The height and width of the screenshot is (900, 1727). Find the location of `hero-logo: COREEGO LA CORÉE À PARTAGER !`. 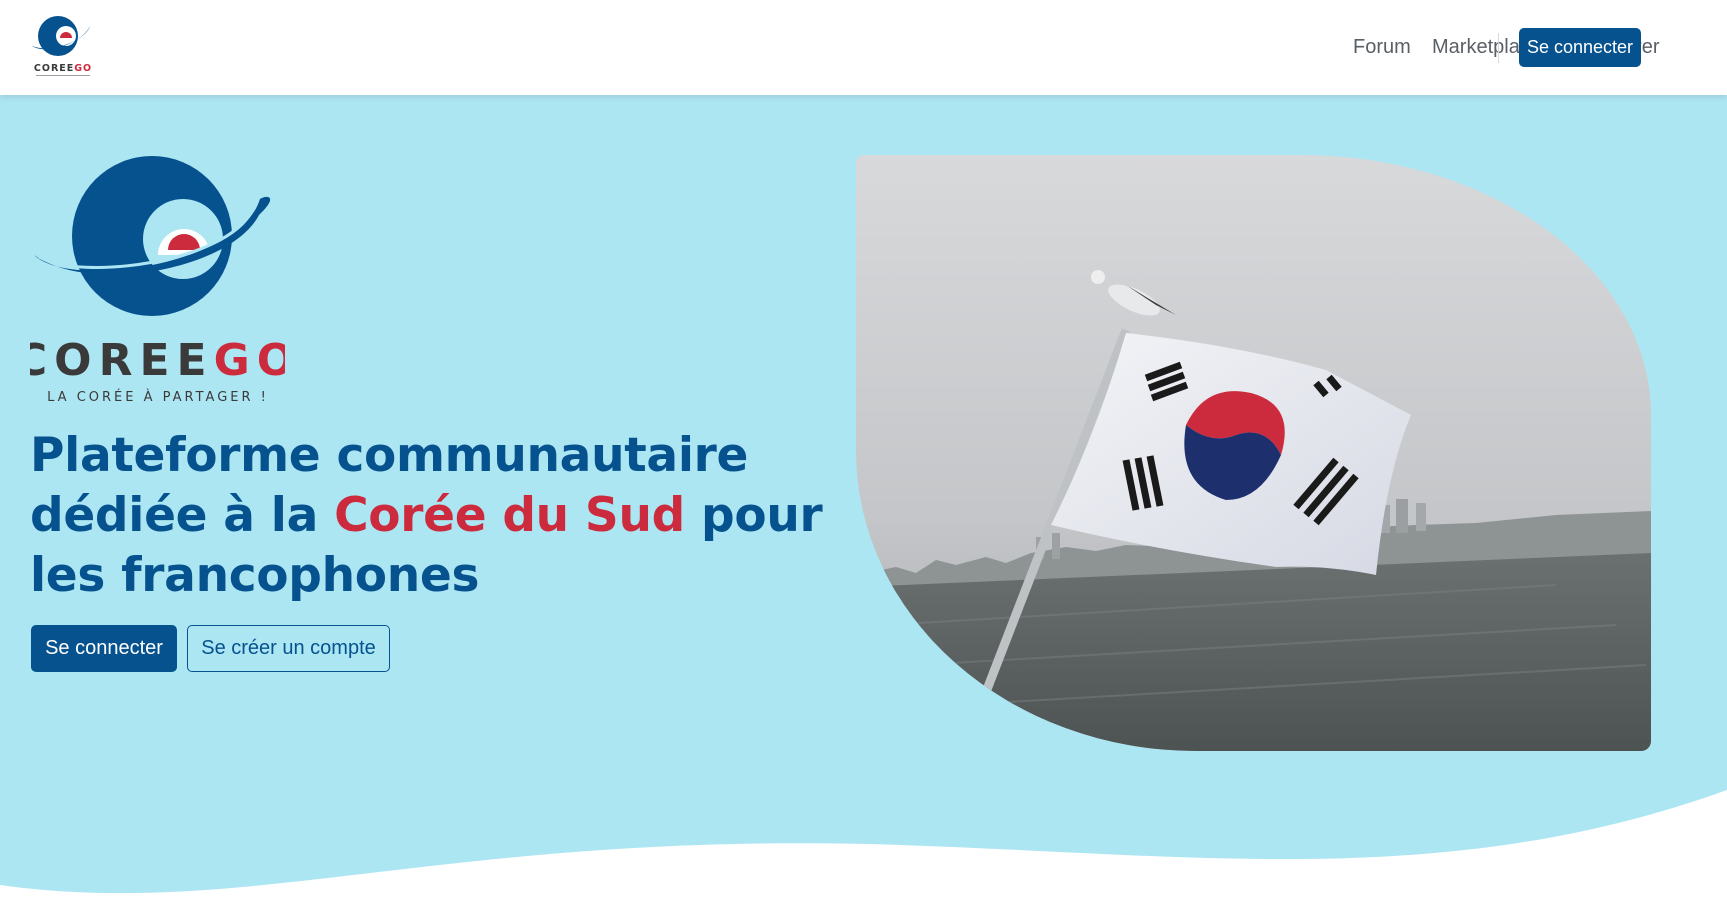

hero-logo: COREEGO LA CORÉE À PARTAGER ! is located at coordinates (154, 280).